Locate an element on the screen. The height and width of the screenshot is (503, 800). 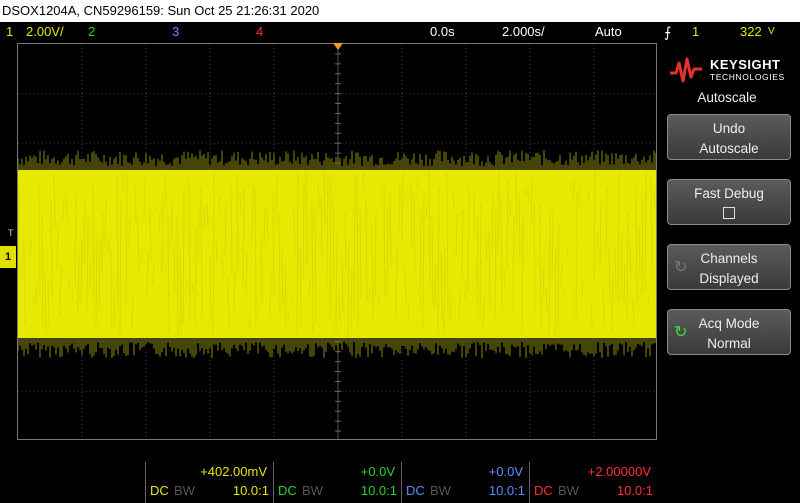
keysight-wave-icon is located at coordinates (686, 70).